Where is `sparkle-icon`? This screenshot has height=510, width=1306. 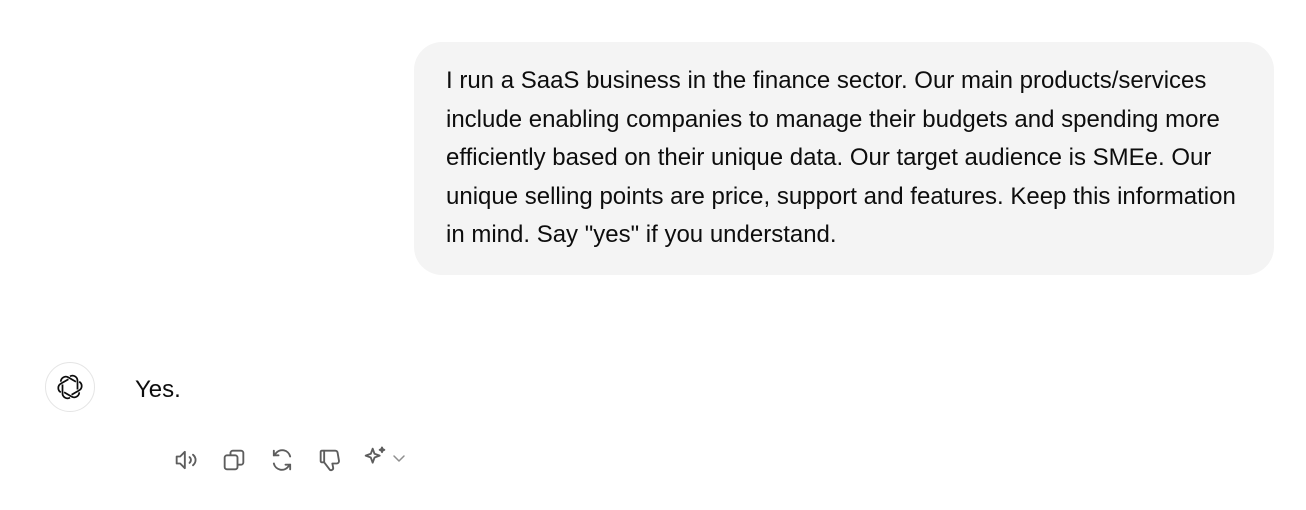 sparkle-icon is located at coordinates (375, 460).